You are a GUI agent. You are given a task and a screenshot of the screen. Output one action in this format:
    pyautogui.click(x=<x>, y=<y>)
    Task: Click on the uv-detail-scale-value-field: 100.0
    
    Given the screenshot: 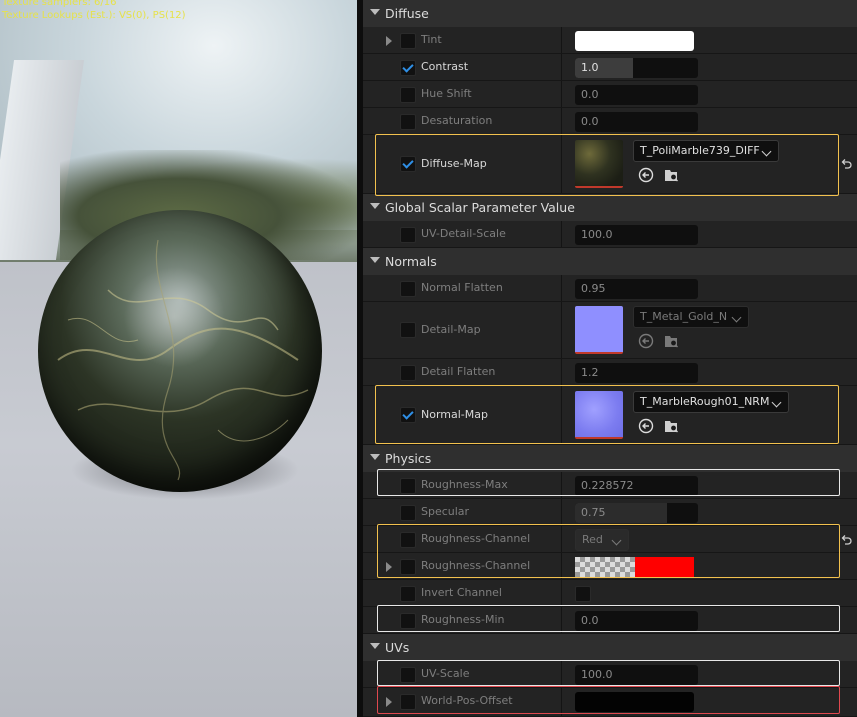 What is the action you would take?
    pyautogui.click(x=636, y=235)
    